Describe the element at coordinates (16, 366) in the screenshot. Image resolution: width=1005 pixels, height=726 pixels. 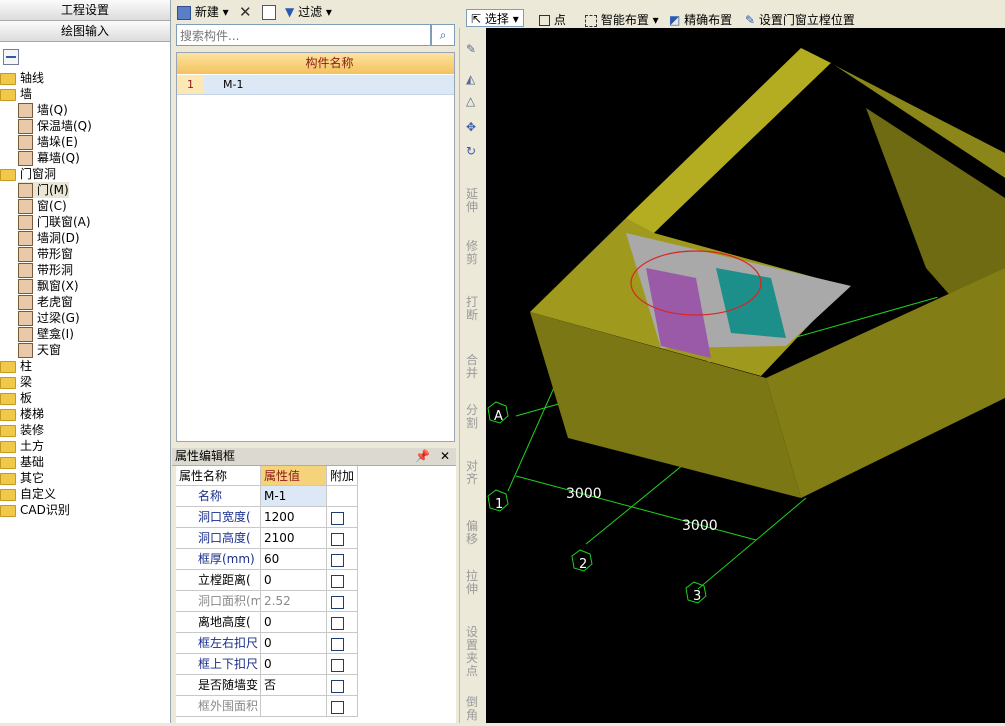
I see `tree-folder: 柱` at that location.